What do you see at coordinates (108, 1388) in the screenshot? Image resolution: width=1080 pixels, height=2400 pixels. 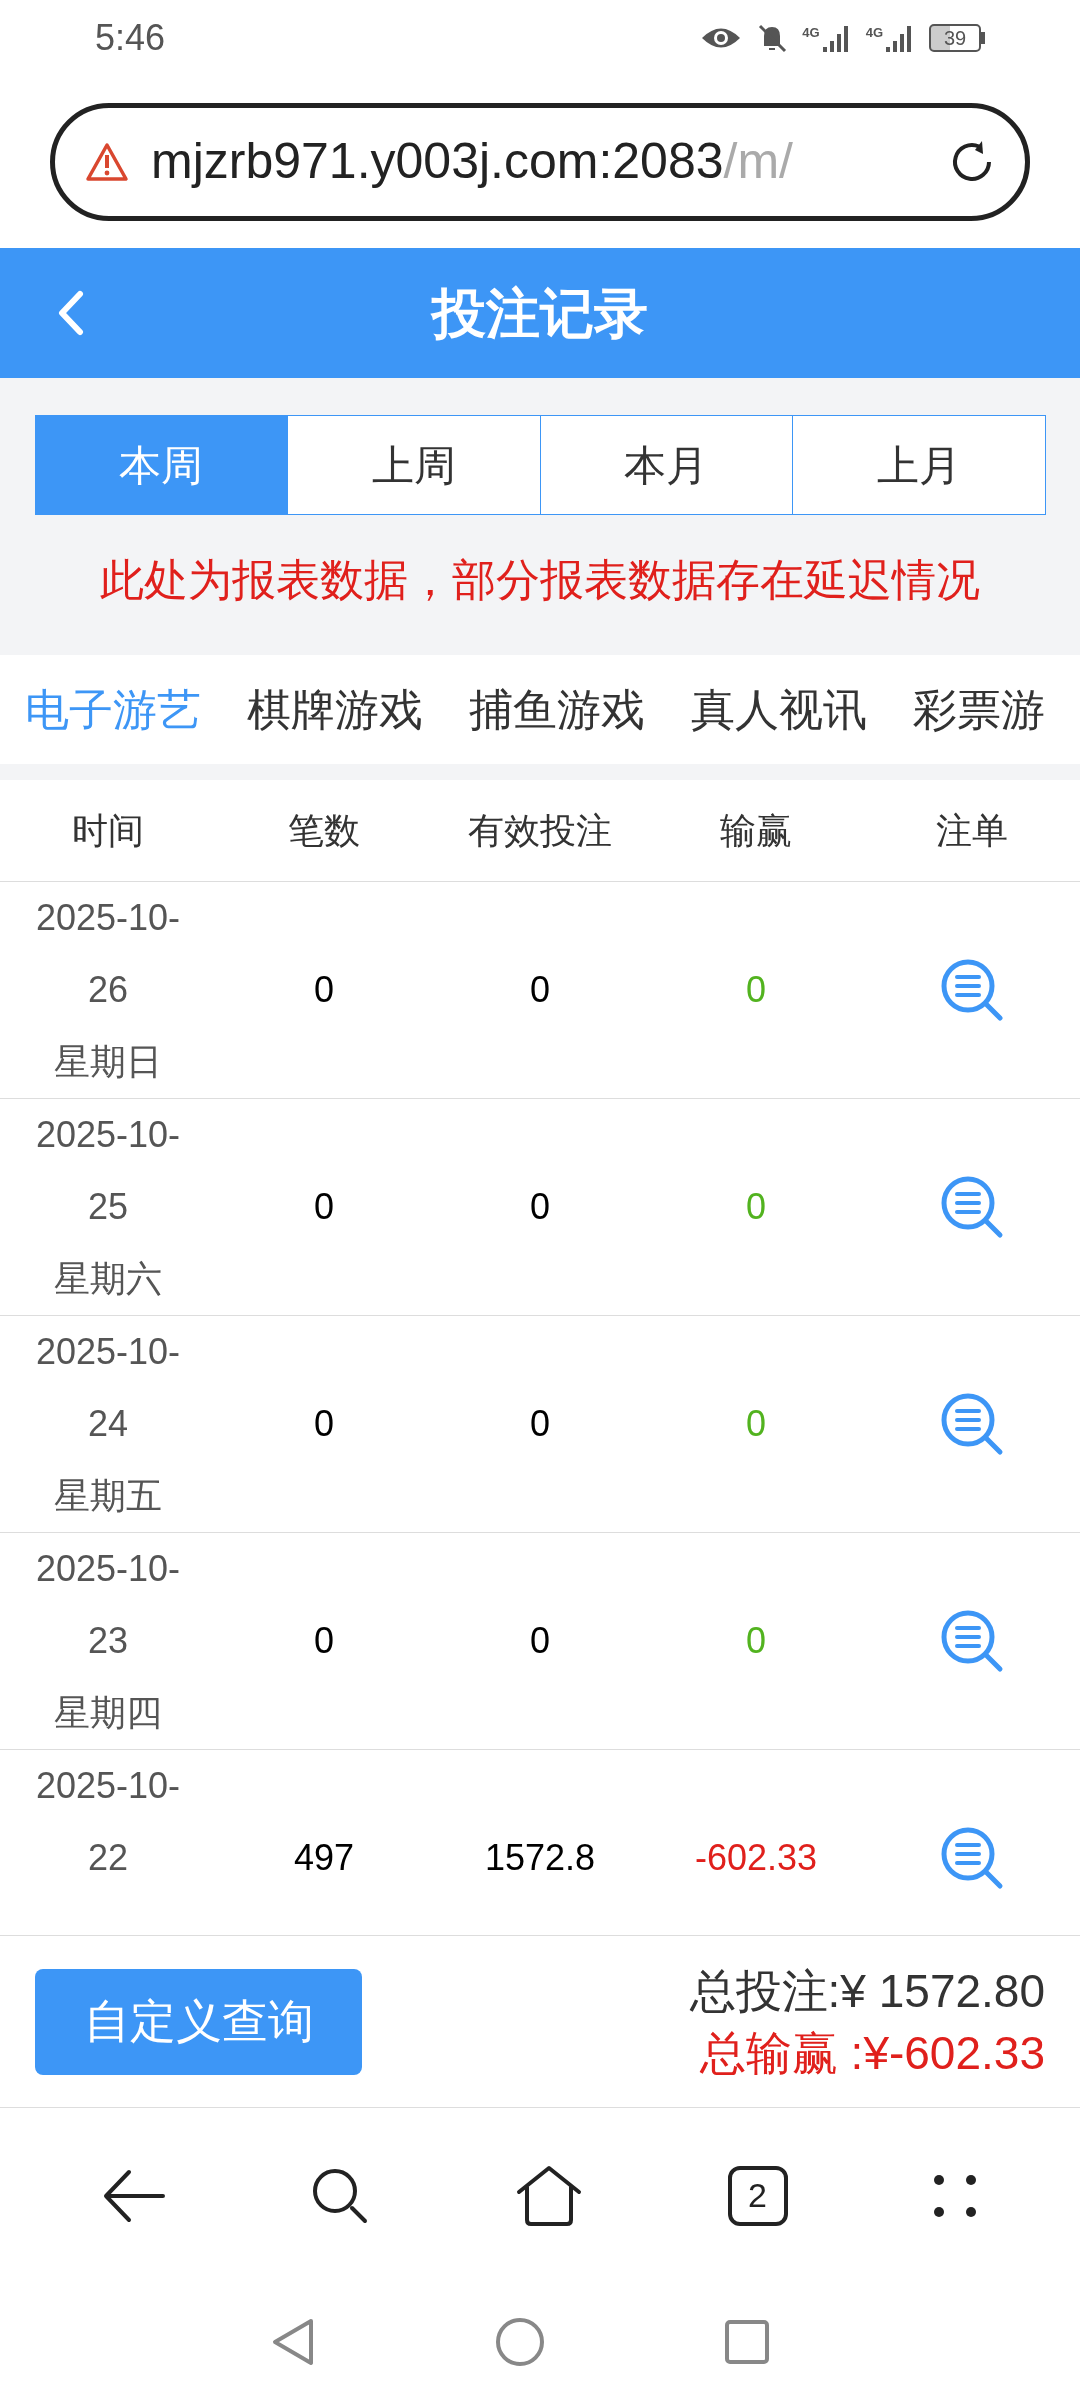 I see `date-cell-text: 2025-10-24` at bounding box center [108, 1388].